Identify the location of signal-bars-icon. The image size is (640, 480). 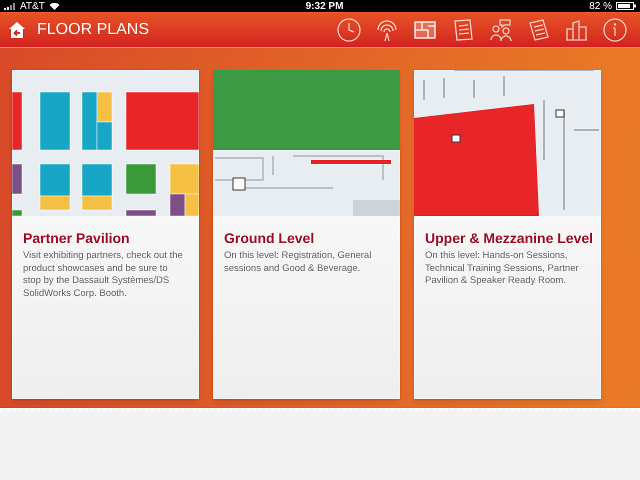
(10, 6).